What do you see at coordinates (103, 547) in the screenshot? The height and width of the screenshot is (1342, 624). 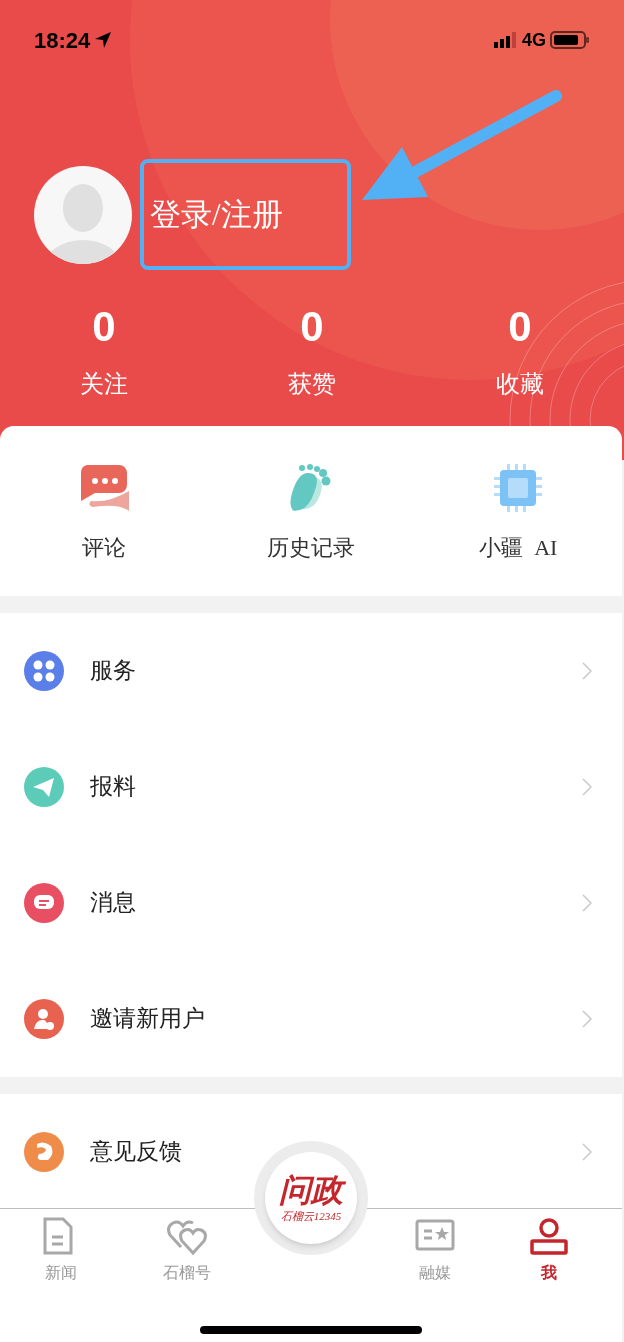 I see `shortcut-label: 评论` at bounding box center [103, 547].